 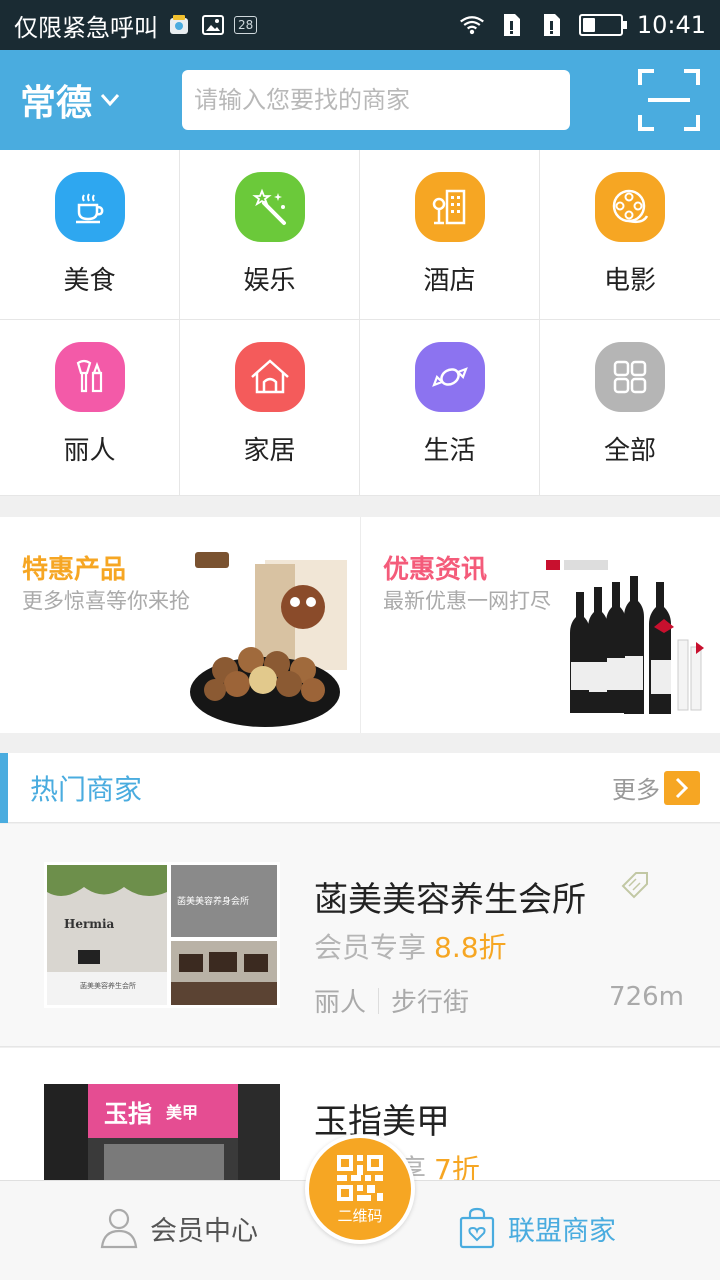 I want to click on category-home: 家居, so click(x=270, y=408).